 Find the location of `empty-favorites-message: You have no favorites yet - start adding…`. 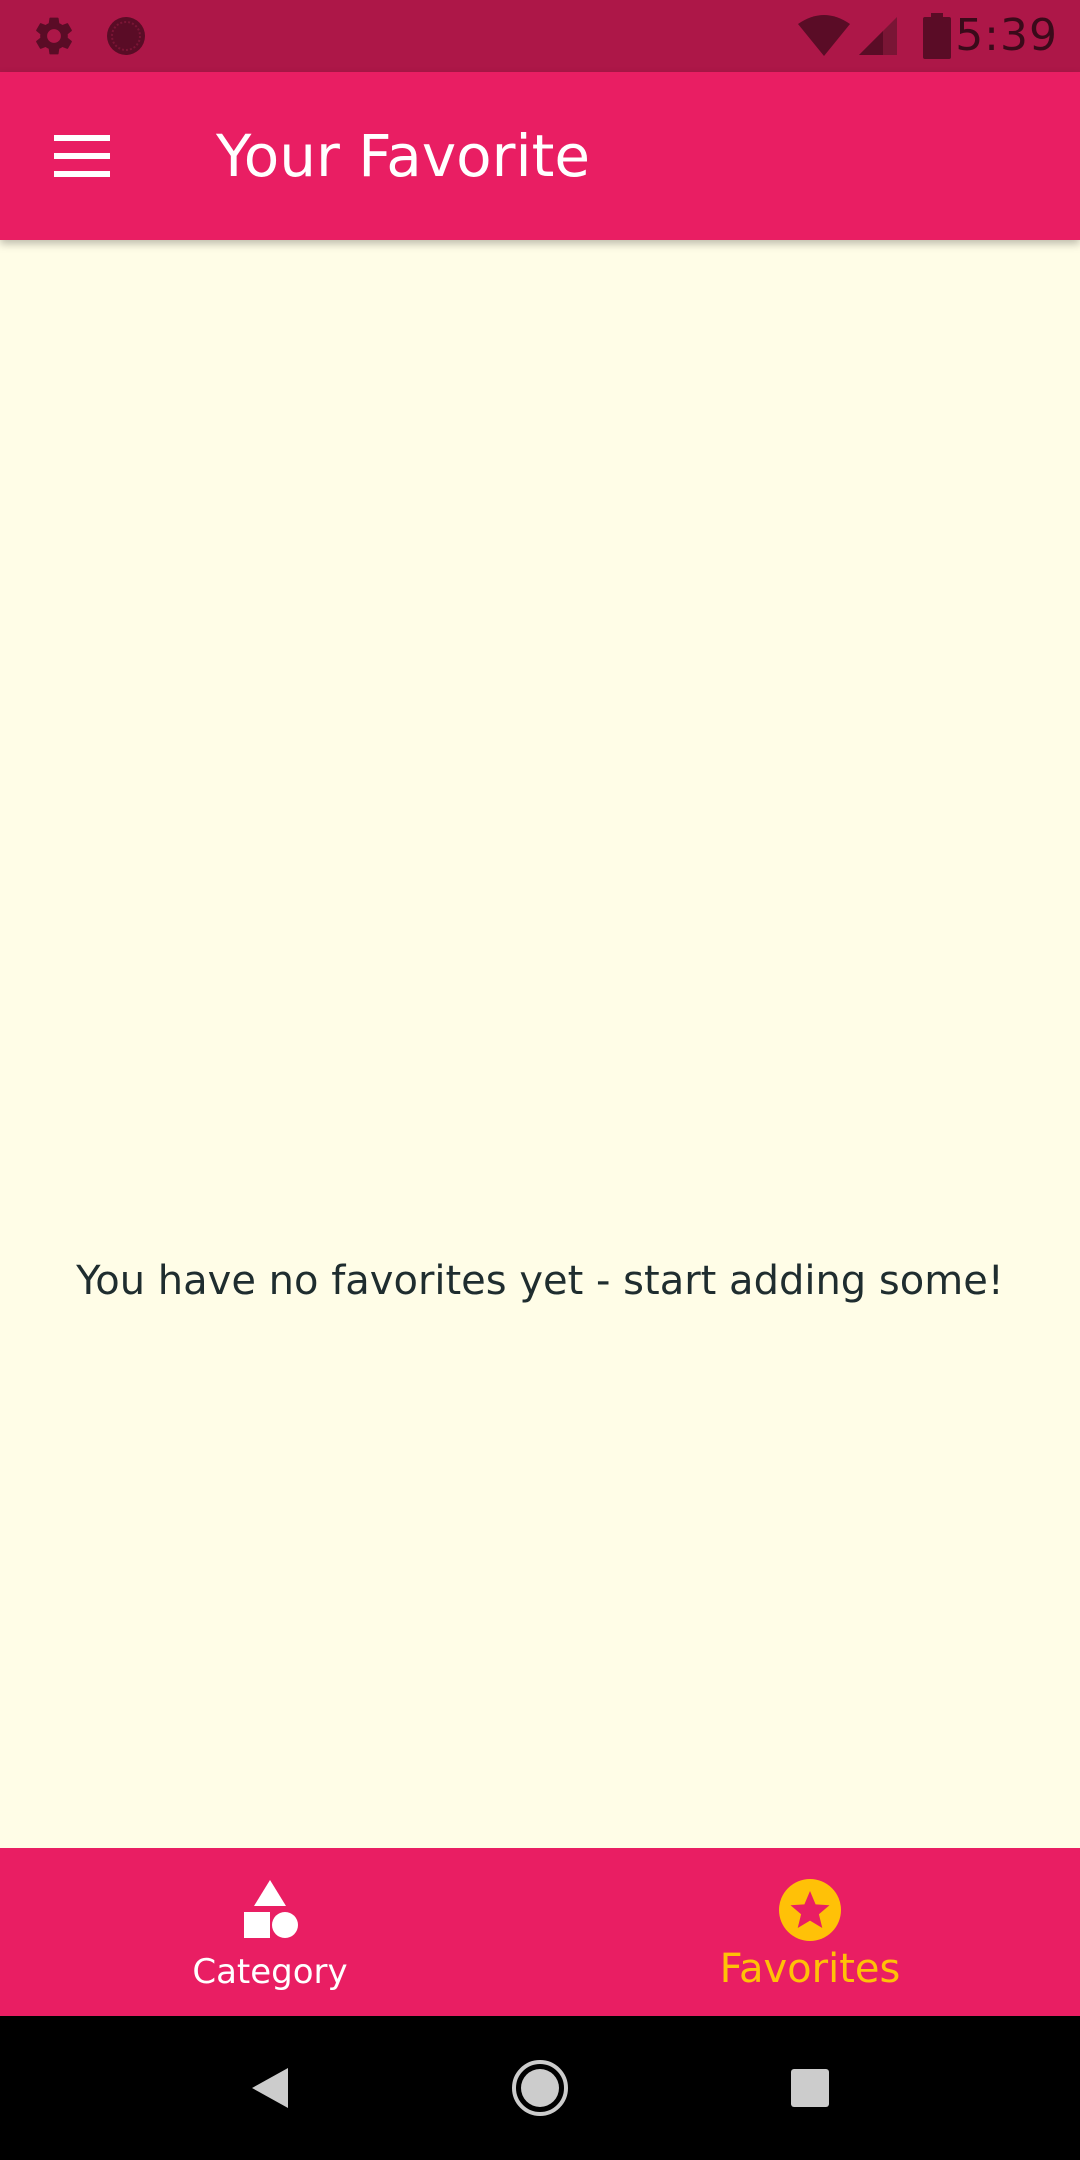

empty-favorites-message: You have no favorites yet - start adding… is located at coordinates (540, 1281).